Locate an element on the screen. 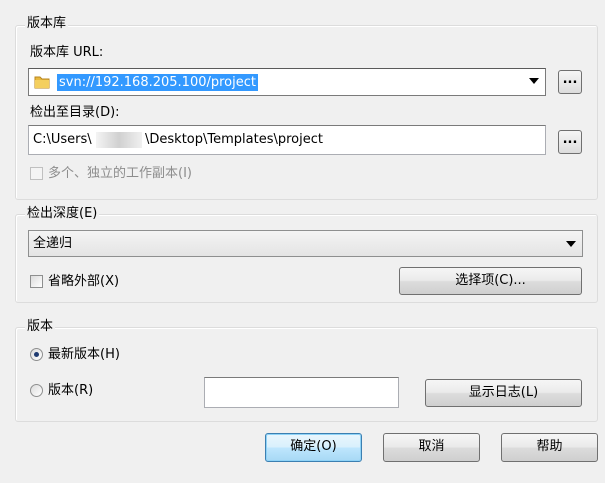 The height and width of the screenshot is (483, 605). revision-number-input is located at coordinates (301, 392).